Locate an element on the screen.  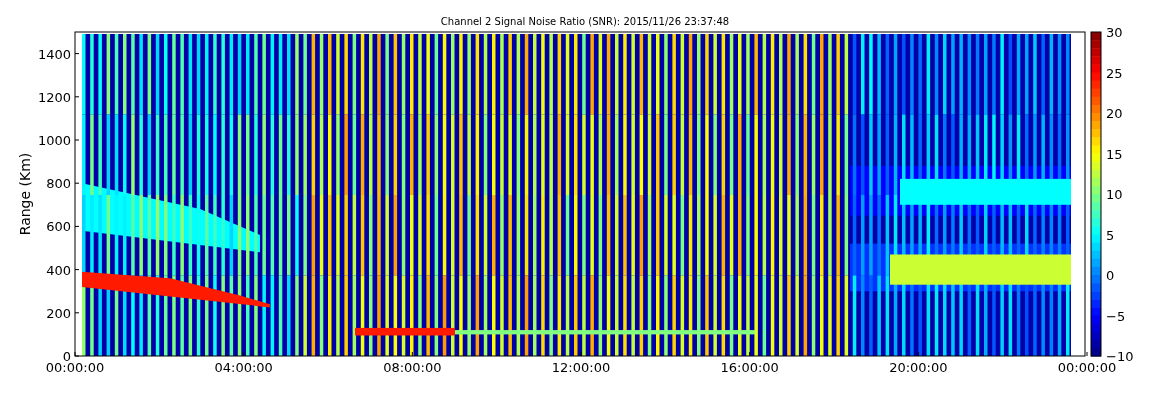
tick-label: 20:00:00 is located at coordinates (918, 367).